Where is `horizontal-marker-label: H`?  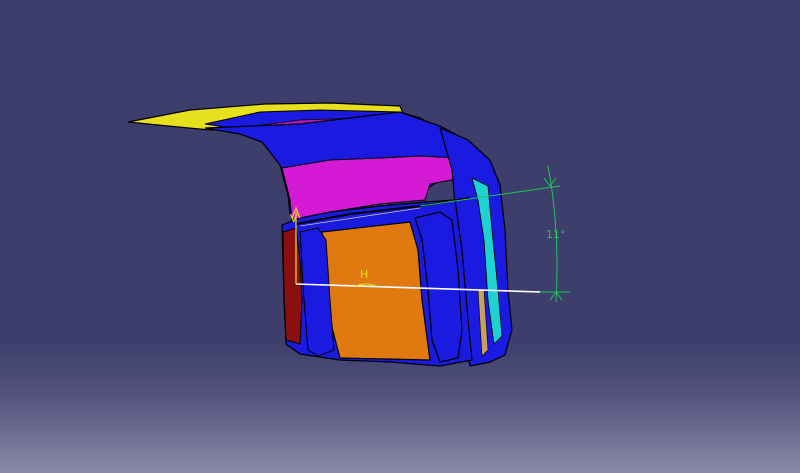 horizontal-marker-label: H is located at coordinates (364, 274).